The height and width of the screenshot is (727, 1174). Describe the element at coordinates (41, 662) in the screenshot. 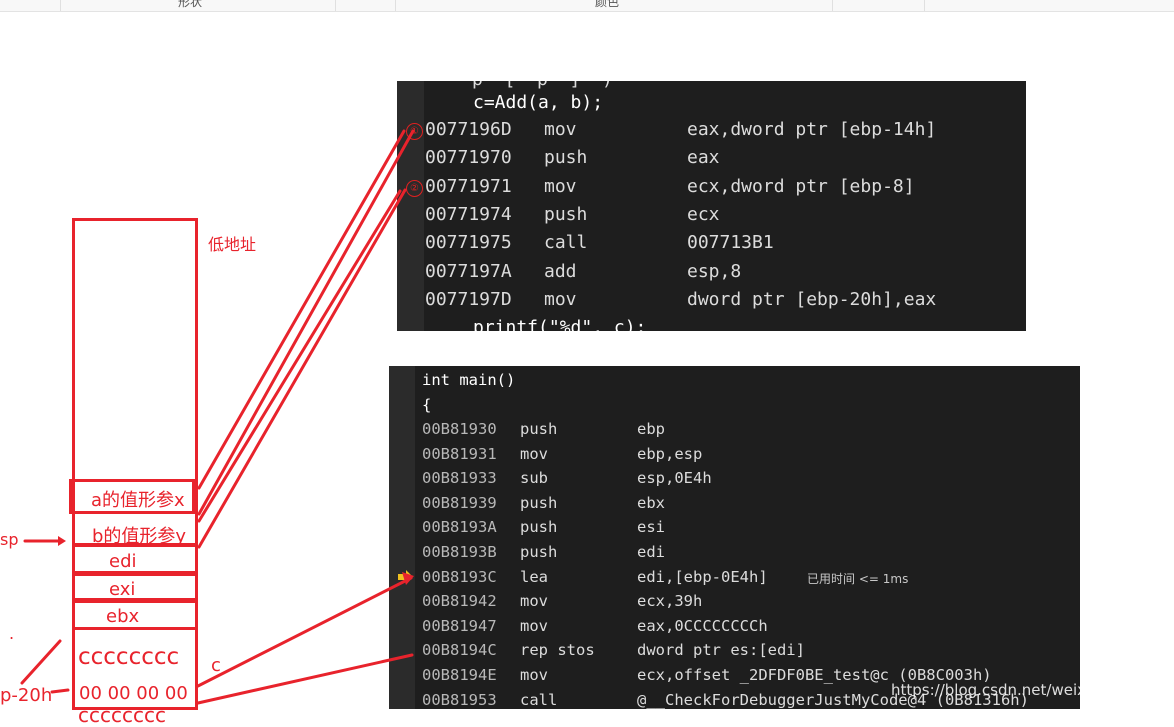

I see `diagonal-left-line` at that location.